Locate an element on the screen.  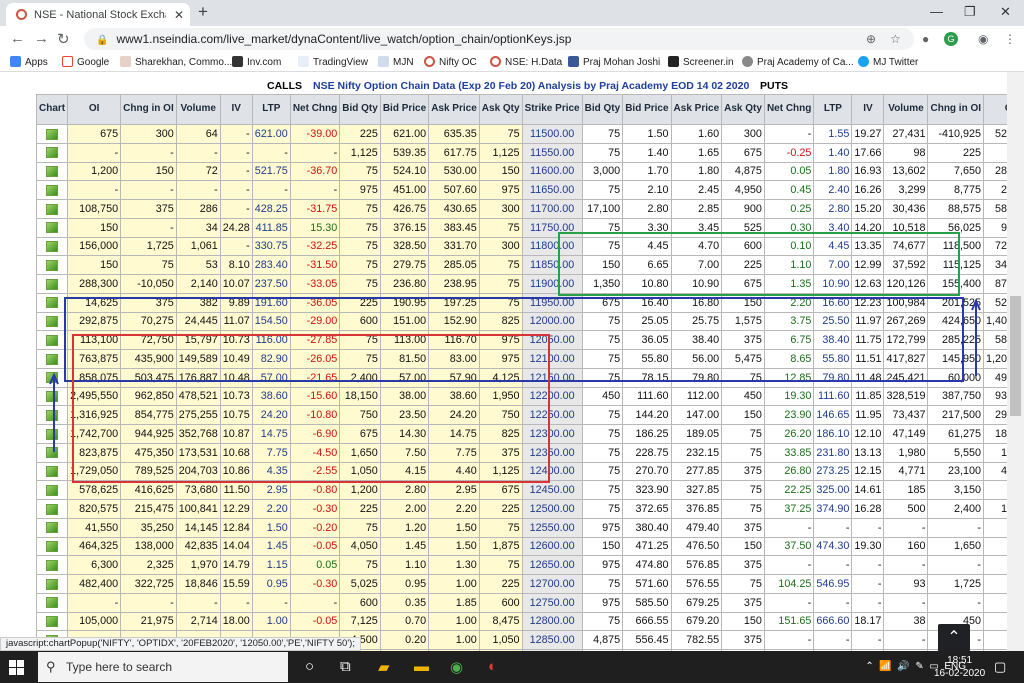
put-cell: 666.60 is located at coordinates (833, 621).